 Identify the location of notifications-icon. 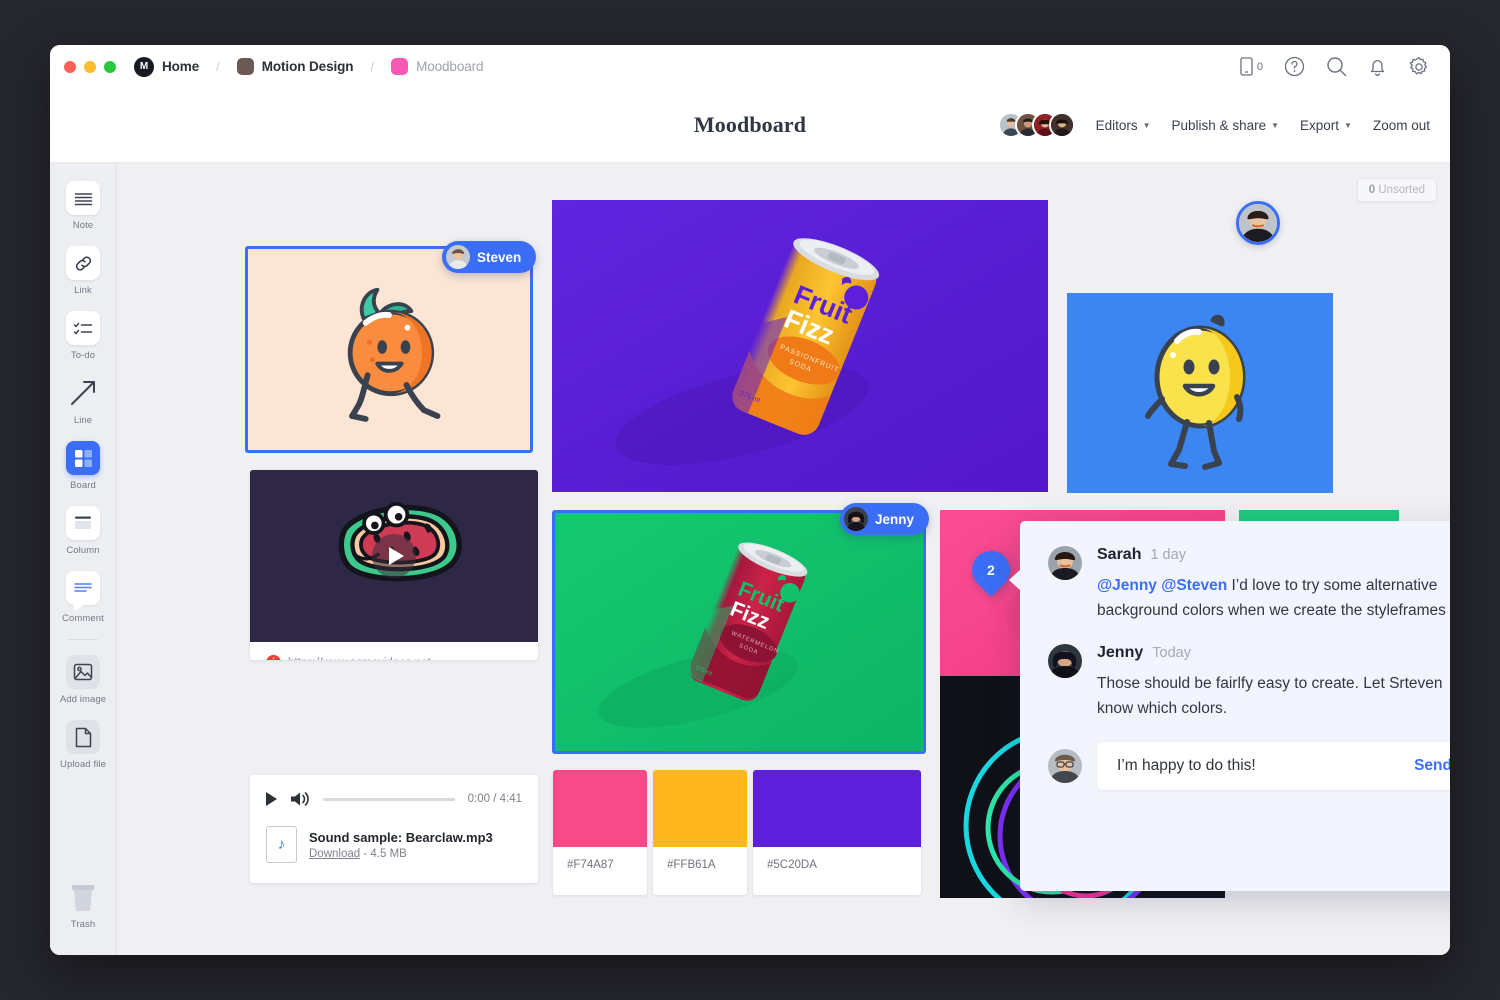
(1377, 66).